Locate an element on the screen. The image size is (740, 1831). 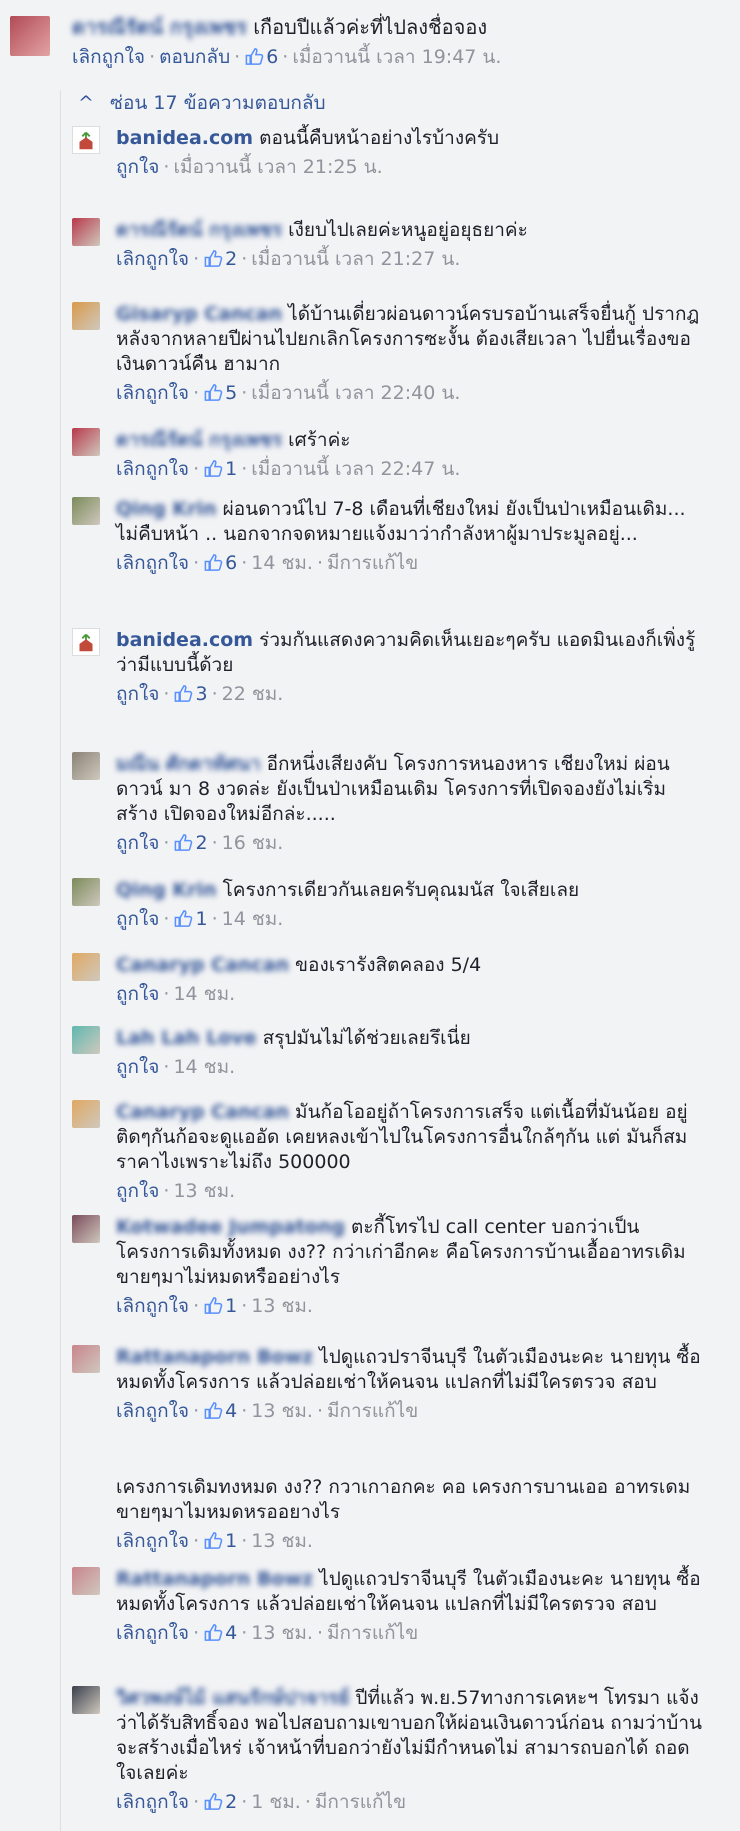
timestamp: เมื่อวานนี้ เวลา 22:40 น. is located at coordinates (355, 393).